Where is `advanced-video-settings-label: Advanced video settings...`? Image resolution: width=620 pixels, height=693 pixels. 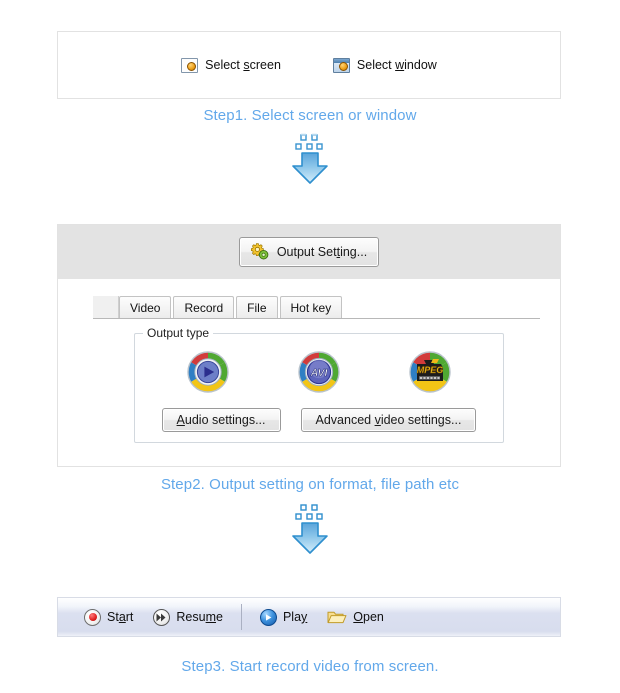
advanced-video-settings-label: Advanced video settings... is located at coordinates (388, 420).